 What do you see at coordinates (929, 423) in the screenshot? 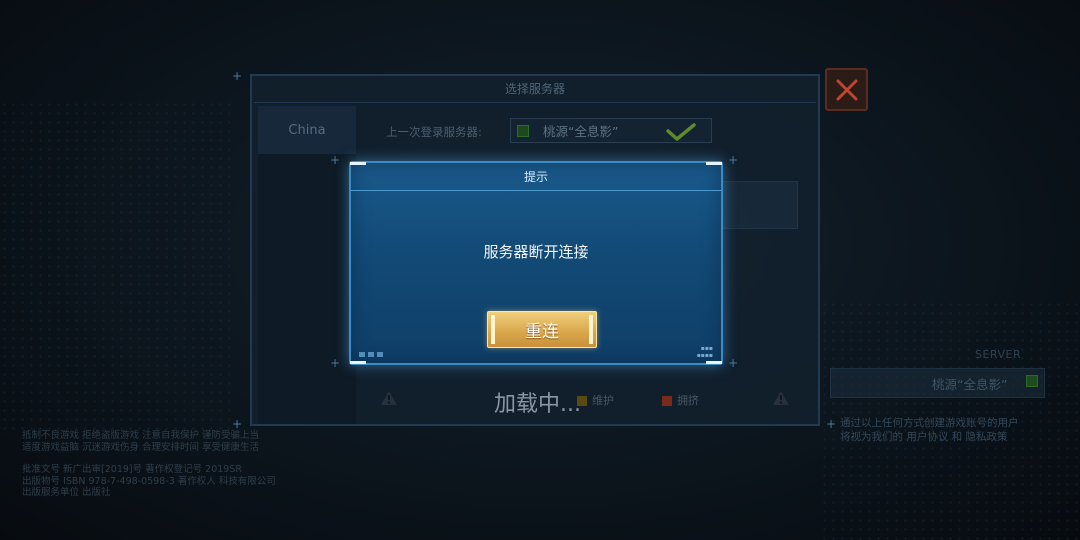
I see `agreement-notice-line1: 通过以上任何方式创建游戏账号的用户` at bounding box center [929, 423].